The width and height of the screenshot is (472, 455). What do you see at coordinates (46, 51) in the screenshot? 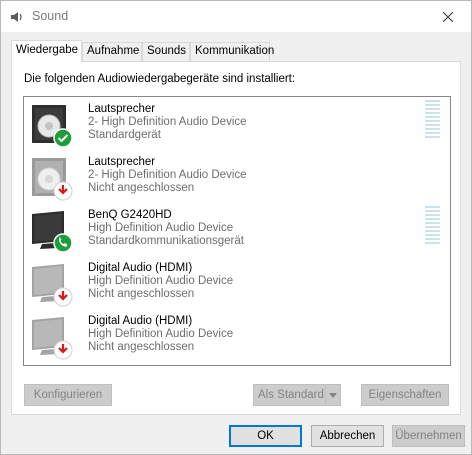
I see `tab-wiedergabe: Wiedergabe` at bounding box center [46, 51].